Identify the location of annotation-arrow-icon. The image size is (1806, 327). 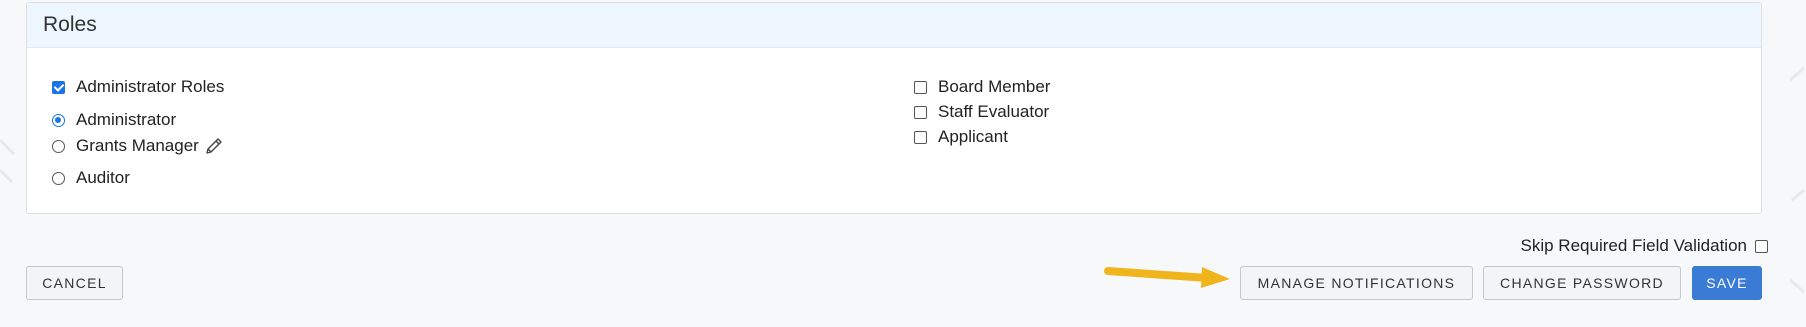
(1167, 277).